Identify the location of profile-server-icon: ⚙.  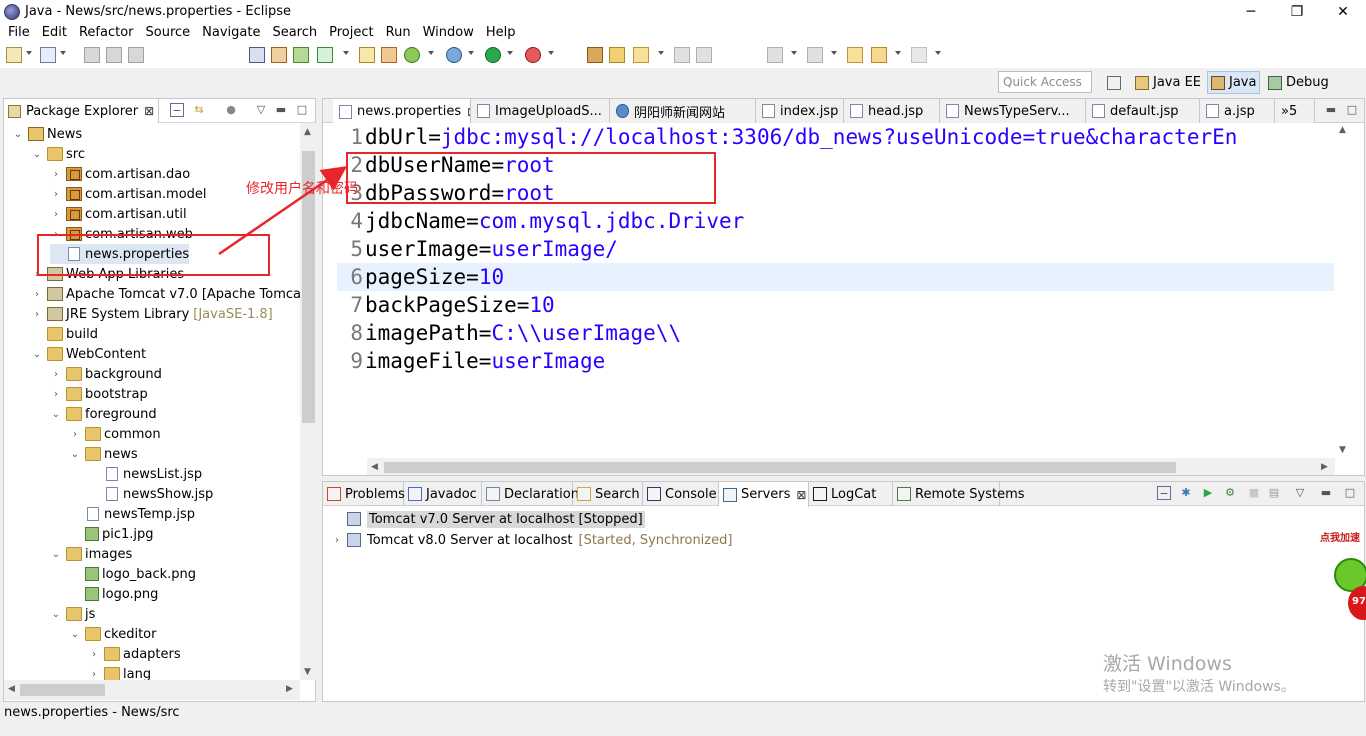
(1230, 493).